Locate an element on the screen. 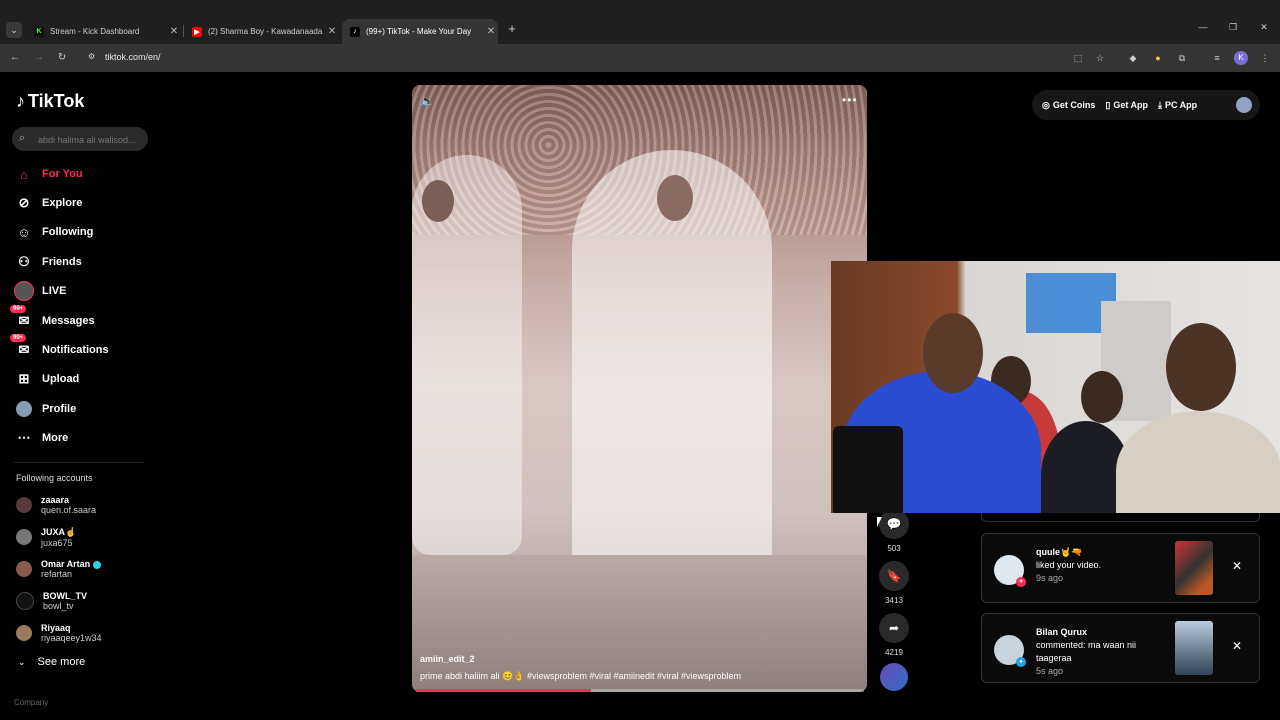 This screenshot has width=1280, height=720. sidebar-item-for-you: ⌂ For You is located at coordinates (48, 174).